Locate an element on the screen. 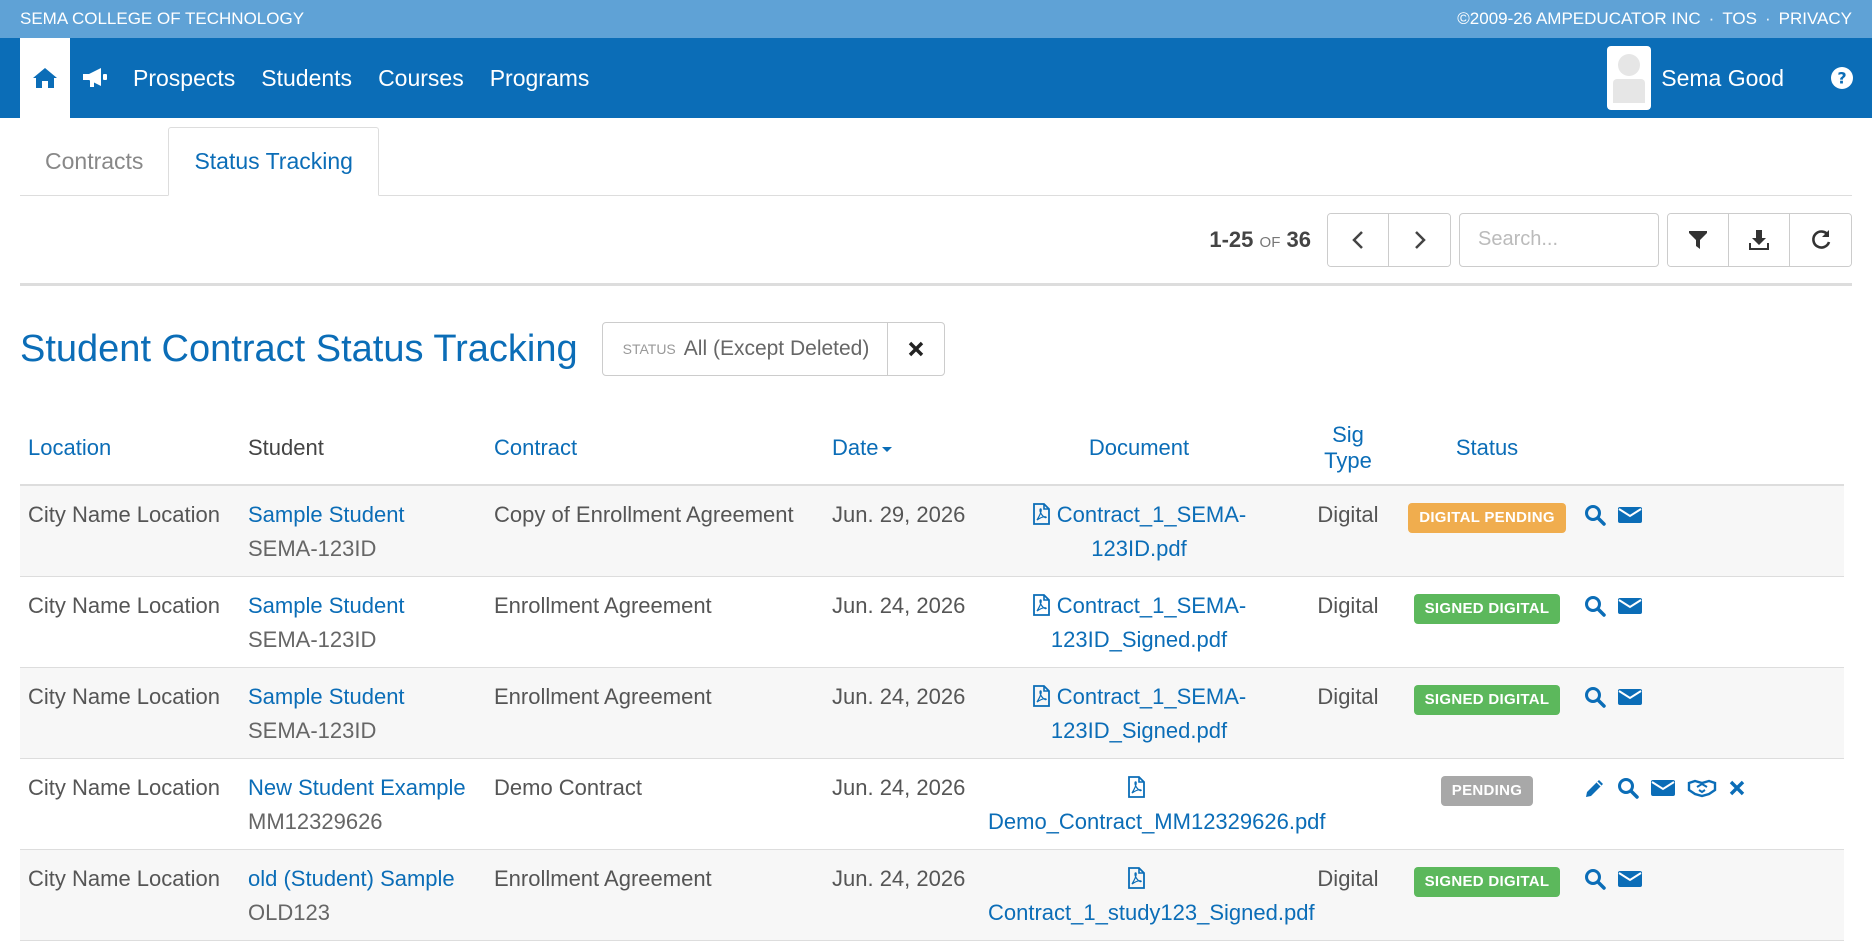 This screenshot has width=1872, height=950. question-circle-icon: ? is located at coordinates (1842, 78).